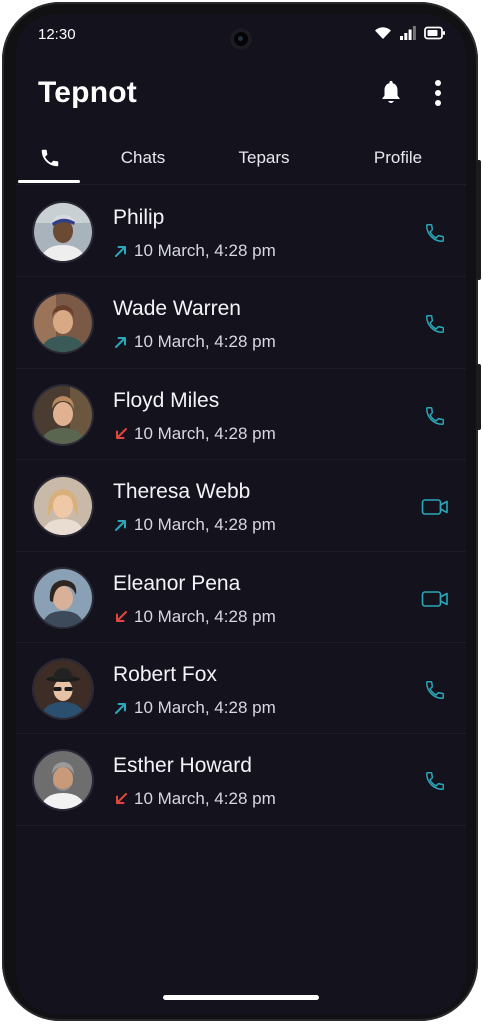 This screenshot has width=483, height=1024. What do you see at coordinates (434, 33) in the screenshot?
I see `battery-icon` at bounding box center [434, 33].